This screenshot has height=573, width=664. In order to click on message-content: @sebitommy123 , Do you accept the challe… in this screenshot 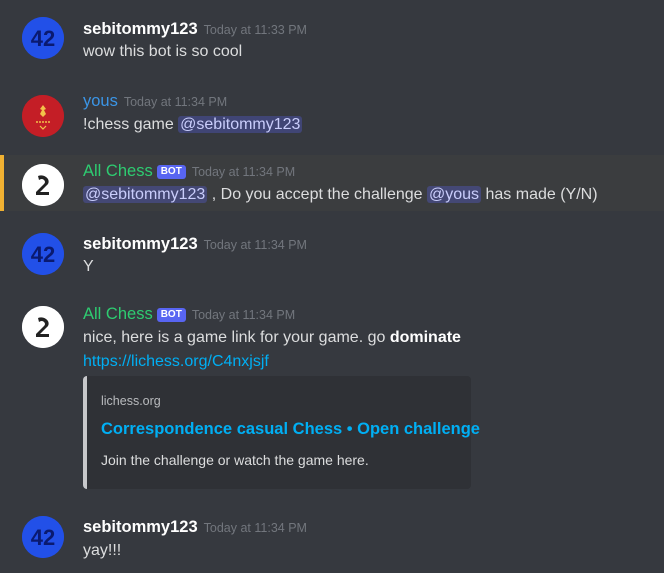, I will do `click(340, 195)`.